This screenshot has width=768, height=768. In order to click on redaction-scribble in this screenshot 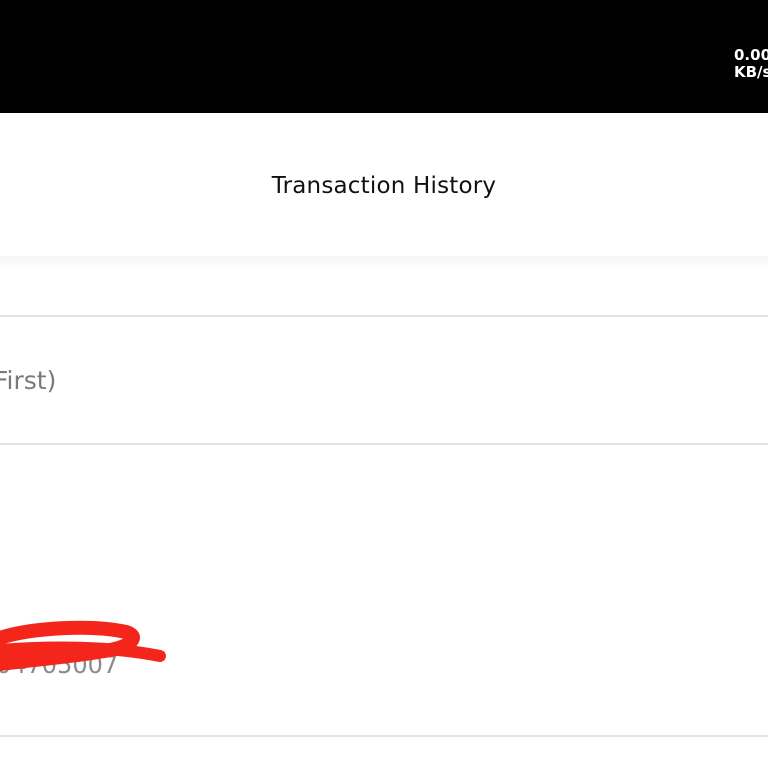, I will do `click(83, 645)`.